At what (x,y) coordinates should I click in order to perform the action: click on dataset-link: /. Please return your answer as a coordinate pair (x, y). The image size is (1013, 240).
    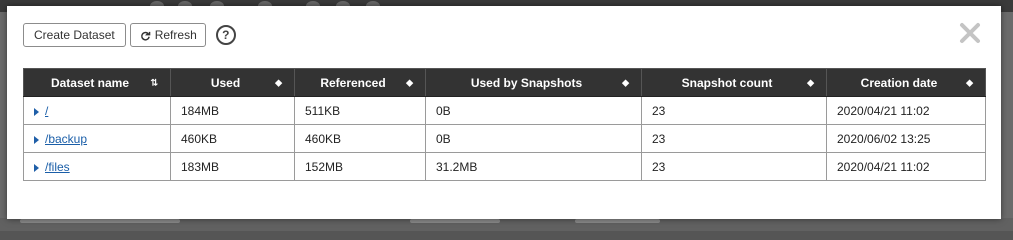
    Looking at the image, I should click on (46, 111).